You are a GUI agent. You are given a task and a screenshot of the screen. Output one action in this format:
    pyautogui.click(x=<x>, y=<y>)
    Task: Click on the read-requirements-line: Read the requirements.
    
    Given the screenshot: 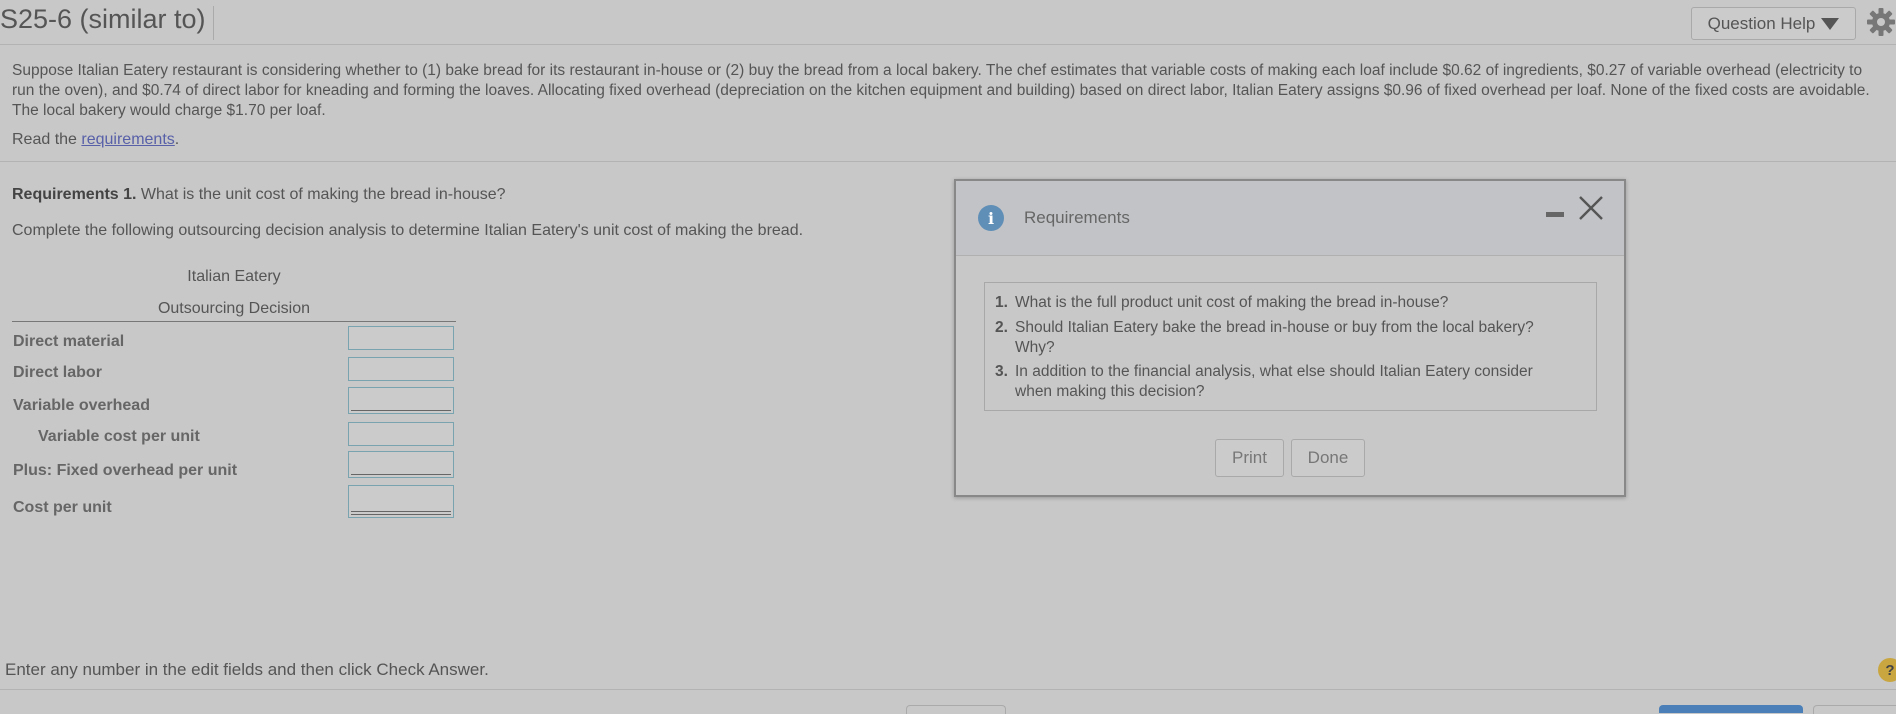 What is the action you would take?
    pyautogui.click(x=95, y=140)
    